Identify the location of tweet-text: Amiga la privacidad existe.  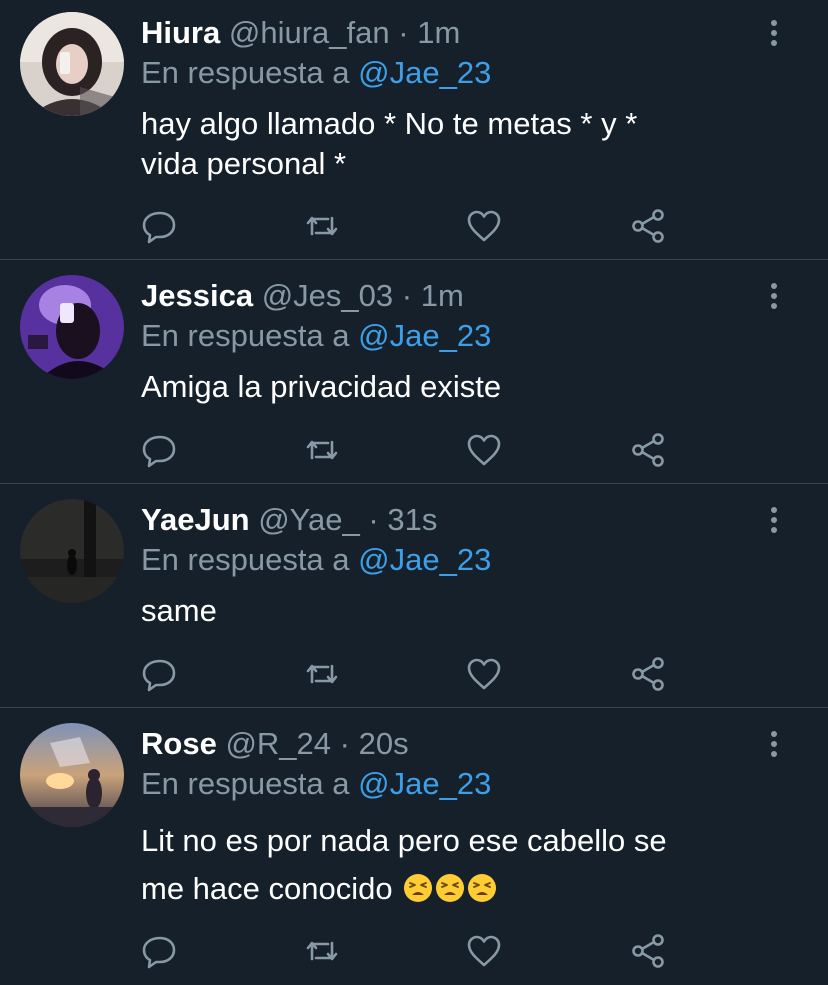
(466, 387).